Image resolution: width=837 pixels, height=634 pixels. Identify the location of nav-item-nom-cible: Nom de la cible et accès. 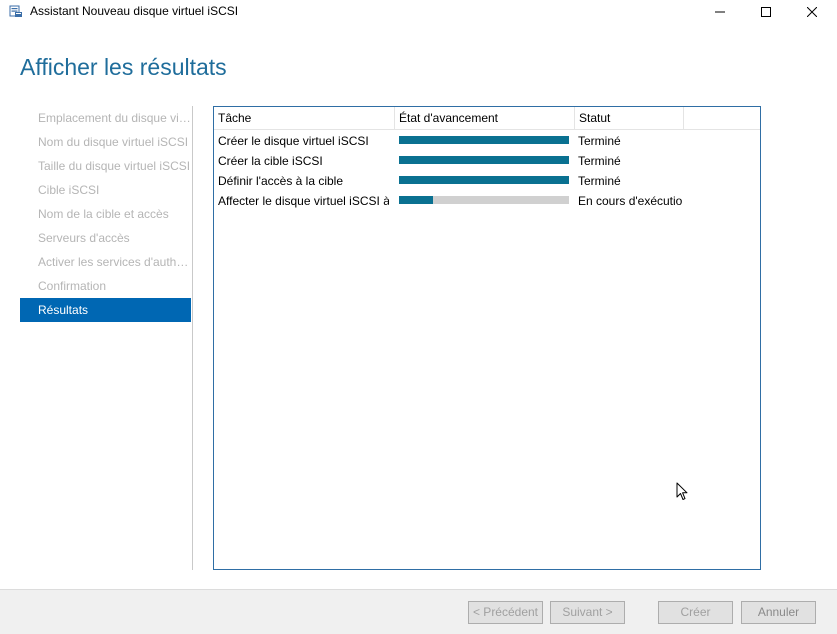
(103, 214).